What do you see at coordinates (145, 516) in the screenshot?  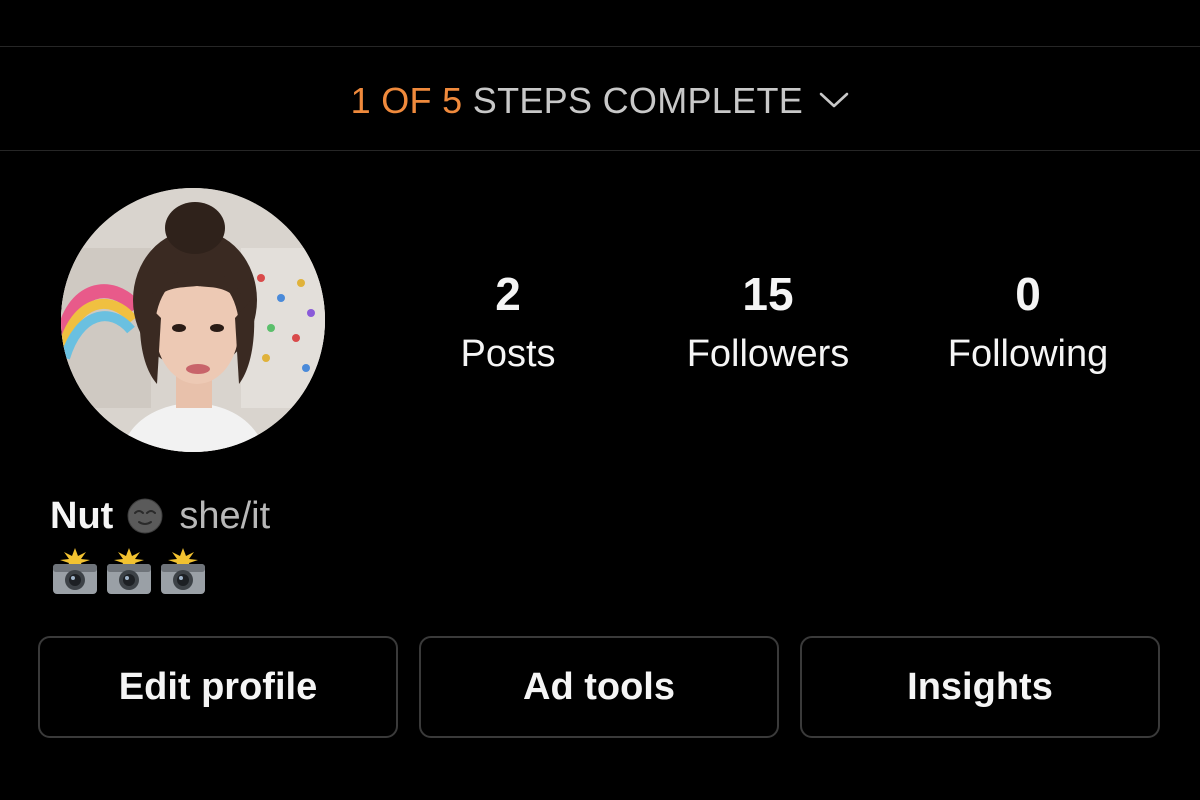 I see `new-moon-with-face-icon` at bounding box center [145, 516].